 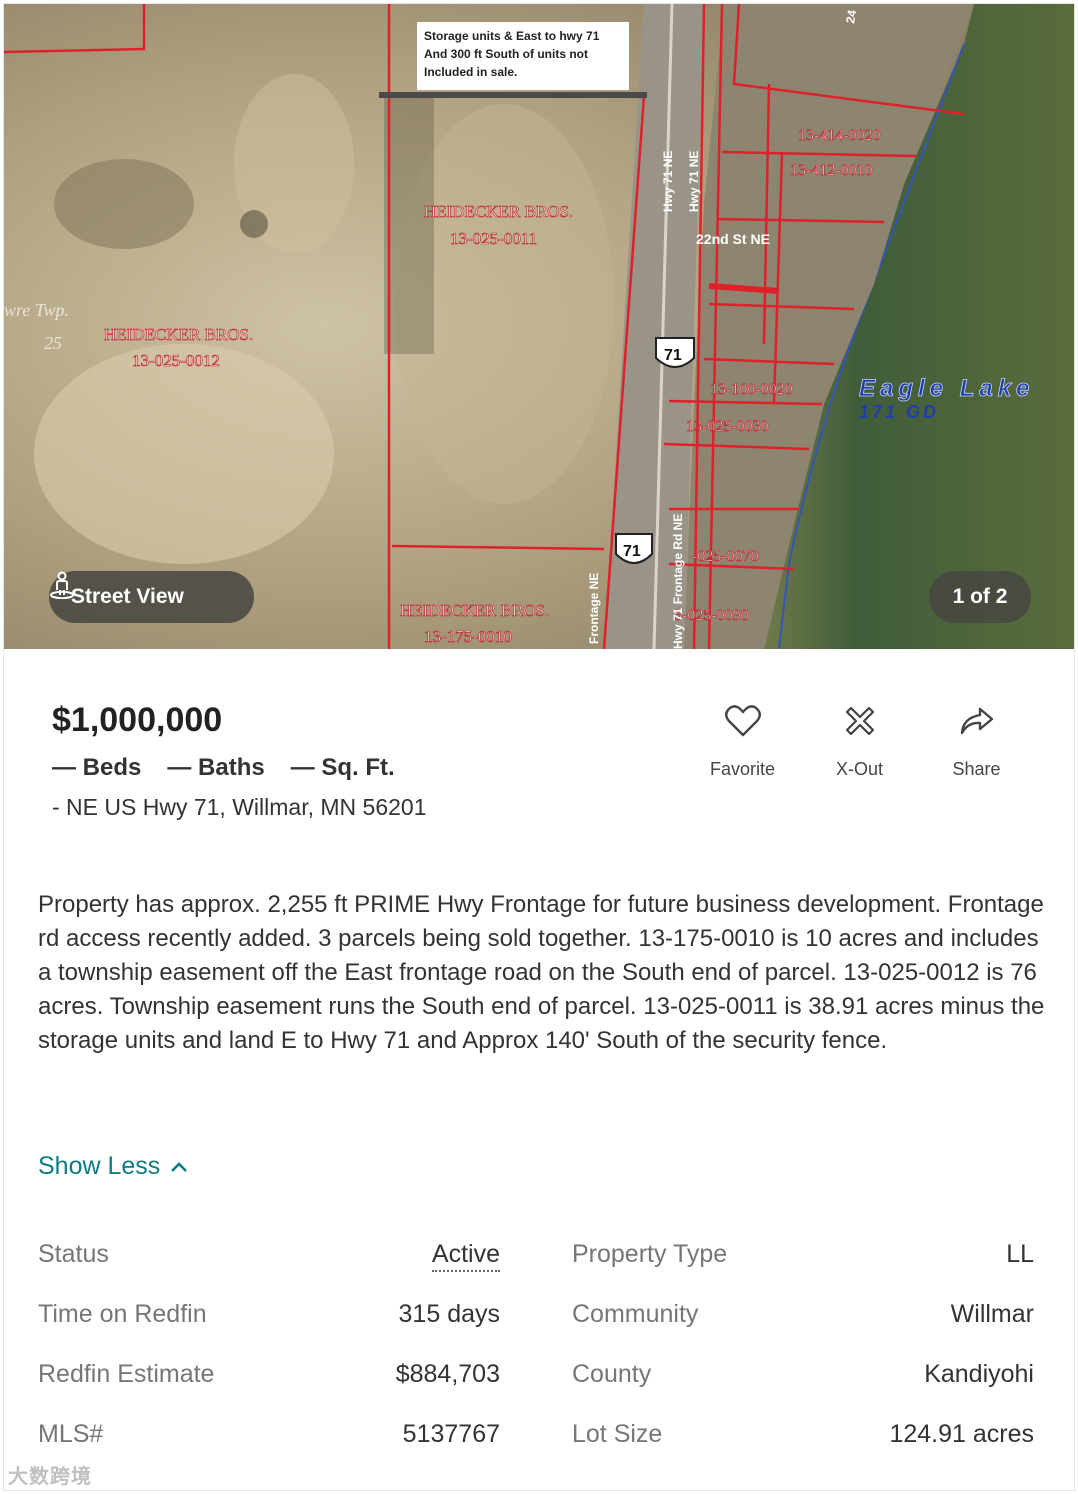 What do you see at coordinates (727, 426) in the screenshot?
I see `map-parcel-d: 13-025-0030` at bounding box center [727, 426].